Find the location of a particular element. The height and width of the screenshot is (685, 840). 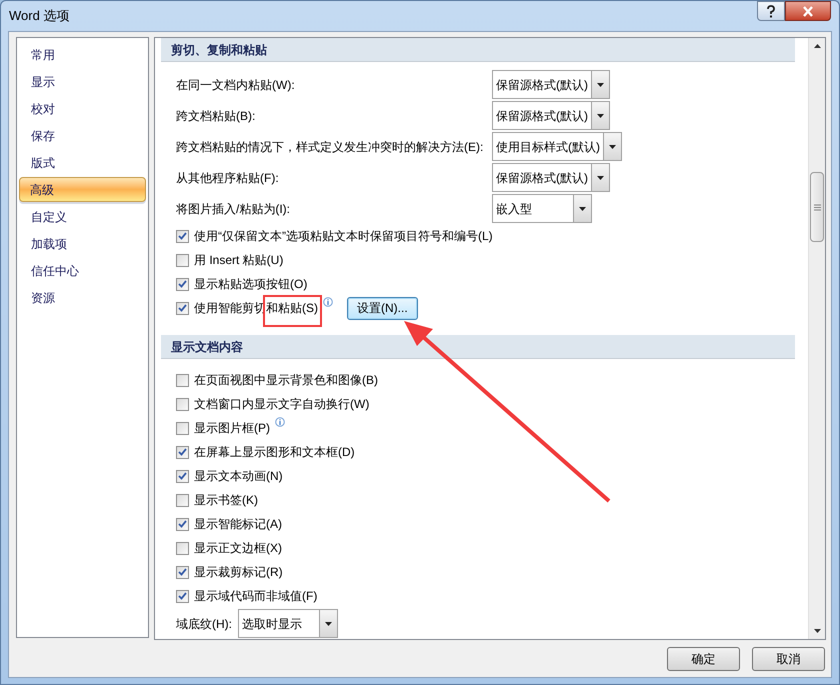

option-label: 显示文本动画(N) is located at coordinates (238, 476).